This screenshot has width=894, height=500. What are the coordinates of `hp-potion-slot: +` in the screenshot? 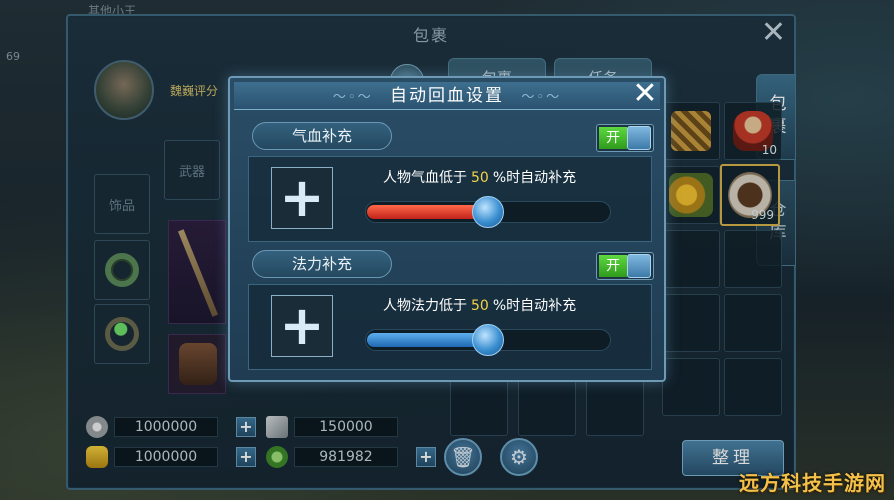 It's located at (302, 198).